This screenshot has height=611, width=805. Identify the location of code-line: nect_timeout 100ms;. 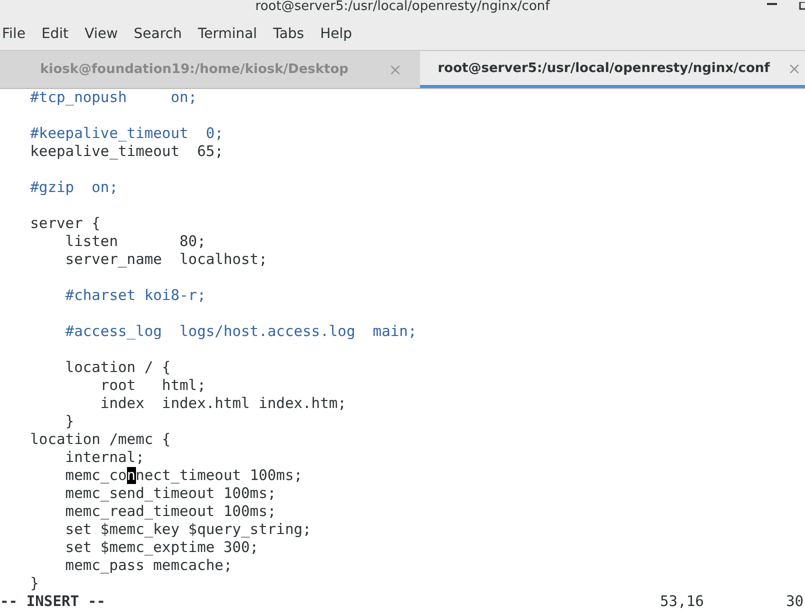
(219, 475).